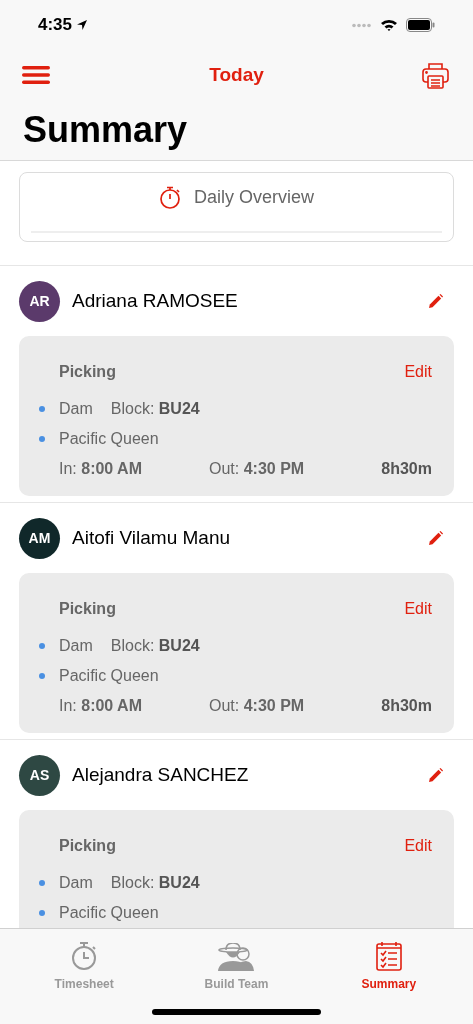  I want to click on printer-icon, so click(436, 75).